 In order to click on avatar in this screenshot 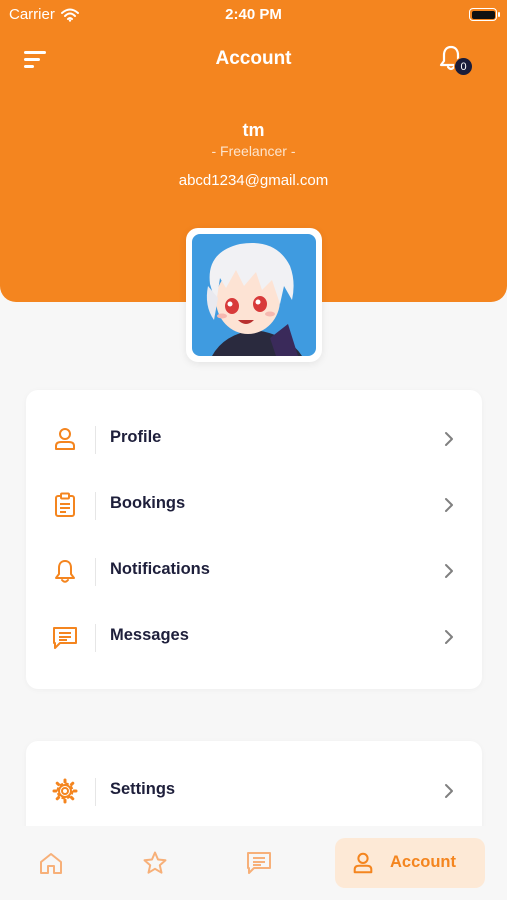, I will do `click(254, 295)`.